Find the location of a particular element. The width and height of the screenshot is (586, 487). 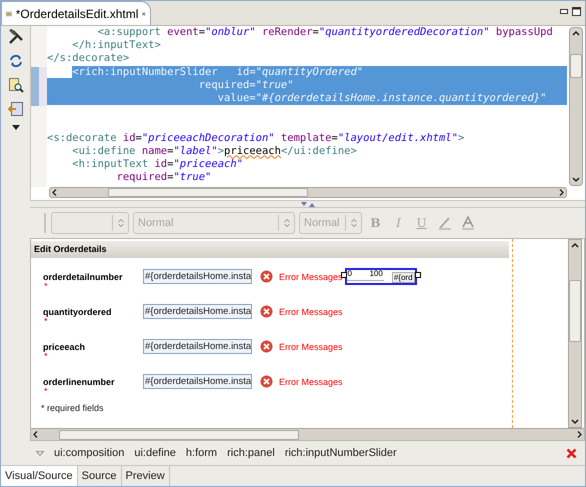

dropdown-arrow-icon is located at coordinates (16, 127).